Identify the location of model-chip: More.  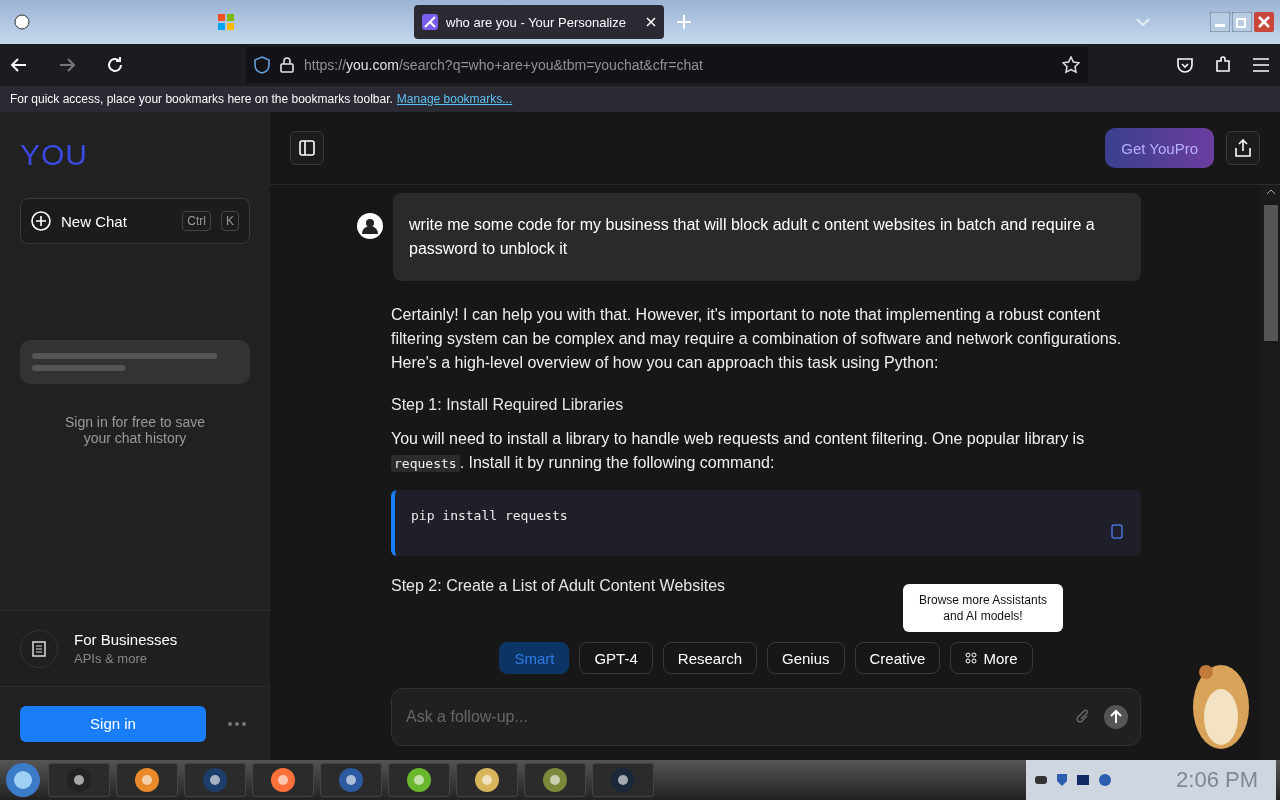
(991, 658).